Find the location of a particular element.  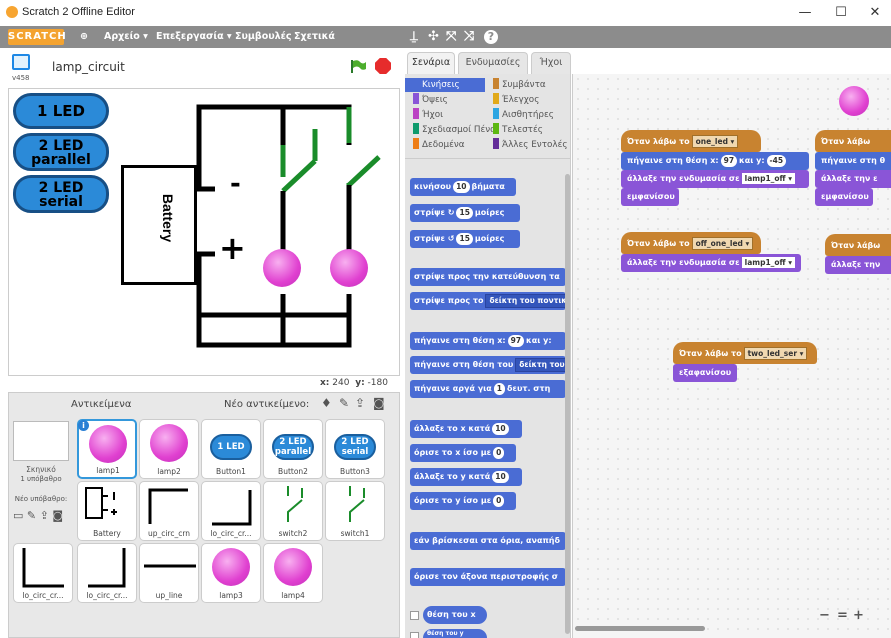

block-point-towards: στρίψε προς το δείκτη του ποντικι is located at coordinates (488, 301).